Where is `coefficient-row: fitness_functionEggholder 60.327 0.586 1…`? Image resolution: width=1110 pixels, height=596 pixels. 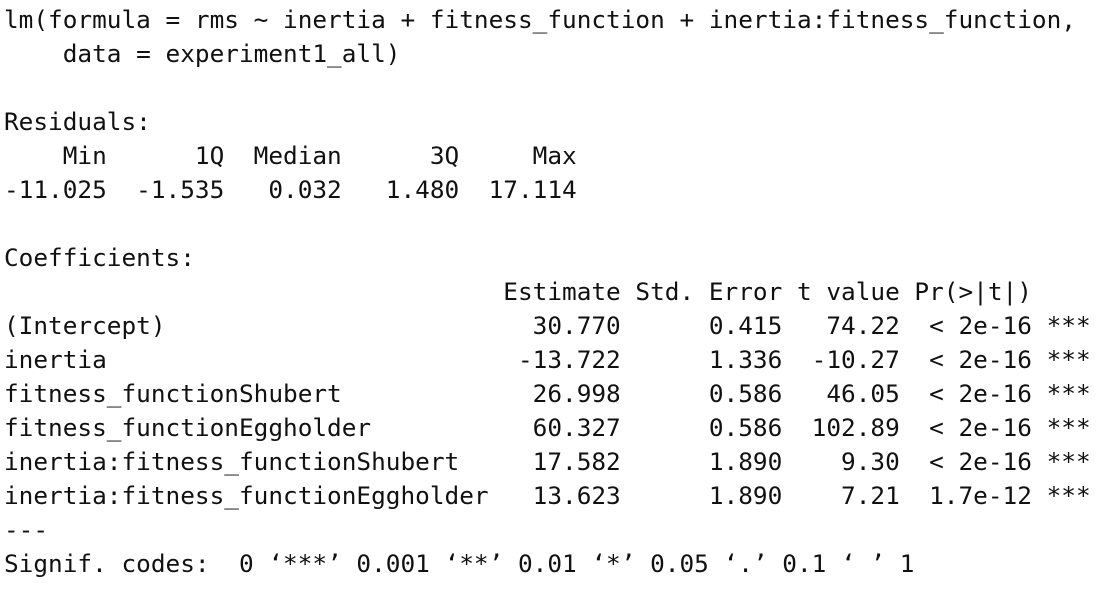 coefficient-row: fitness_functionEggholder 60.327 0.586 1… is located at coordinates (547, 427).